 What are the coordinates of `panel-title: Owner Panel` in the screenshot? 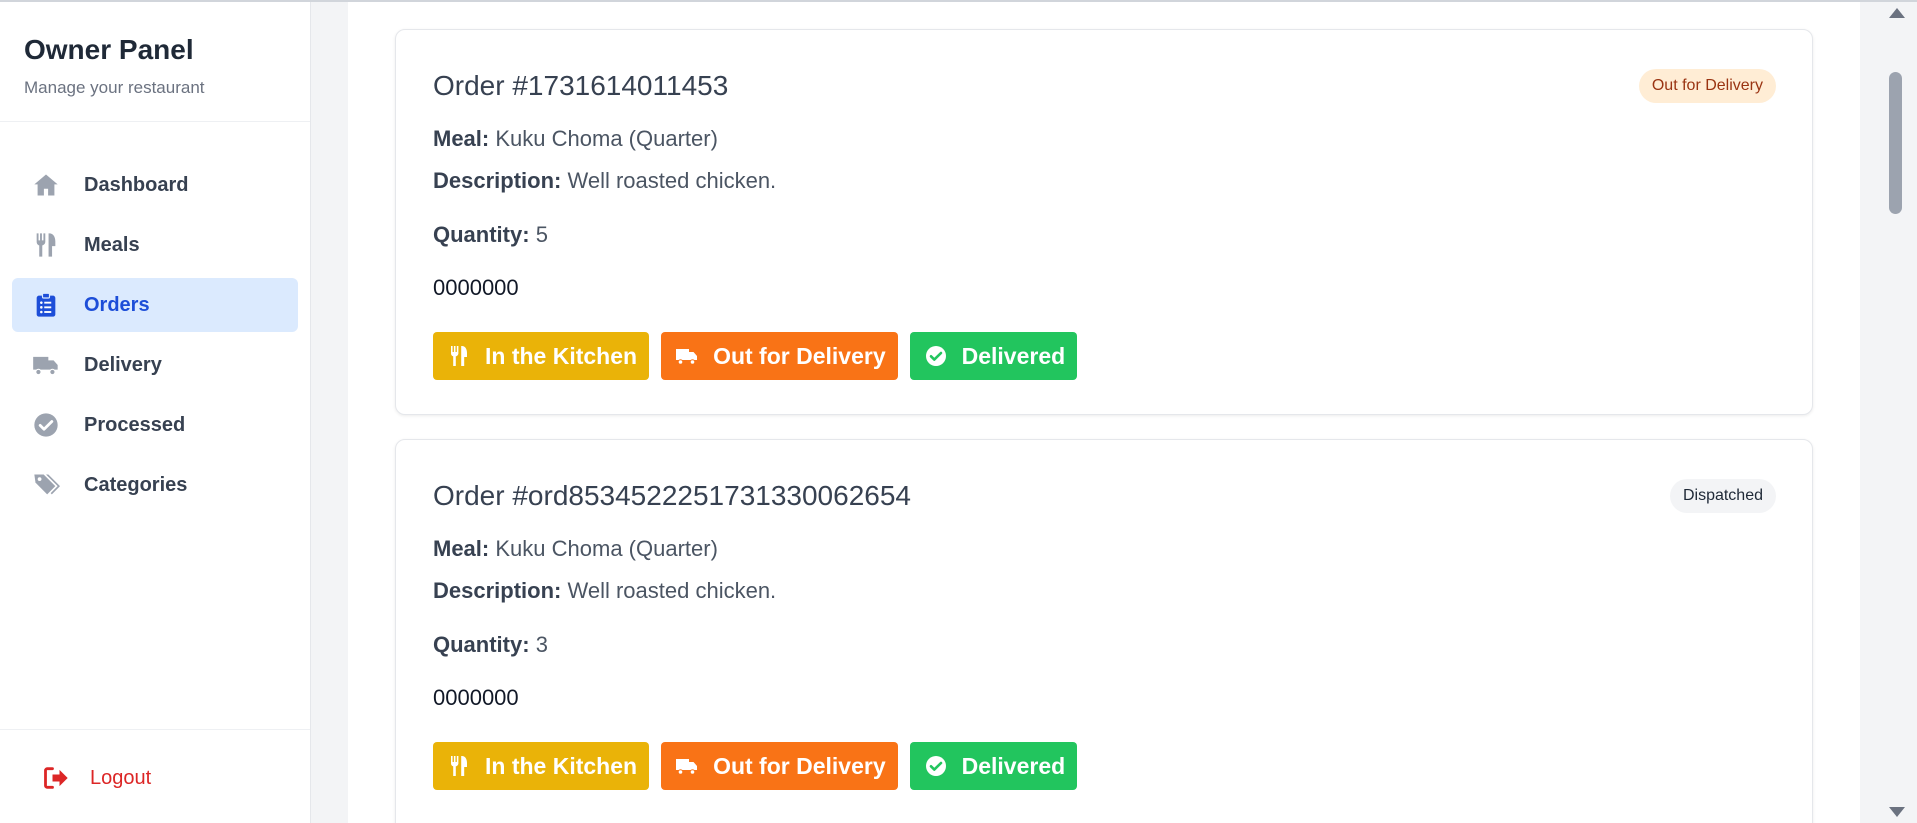 It's located at (109, 49).